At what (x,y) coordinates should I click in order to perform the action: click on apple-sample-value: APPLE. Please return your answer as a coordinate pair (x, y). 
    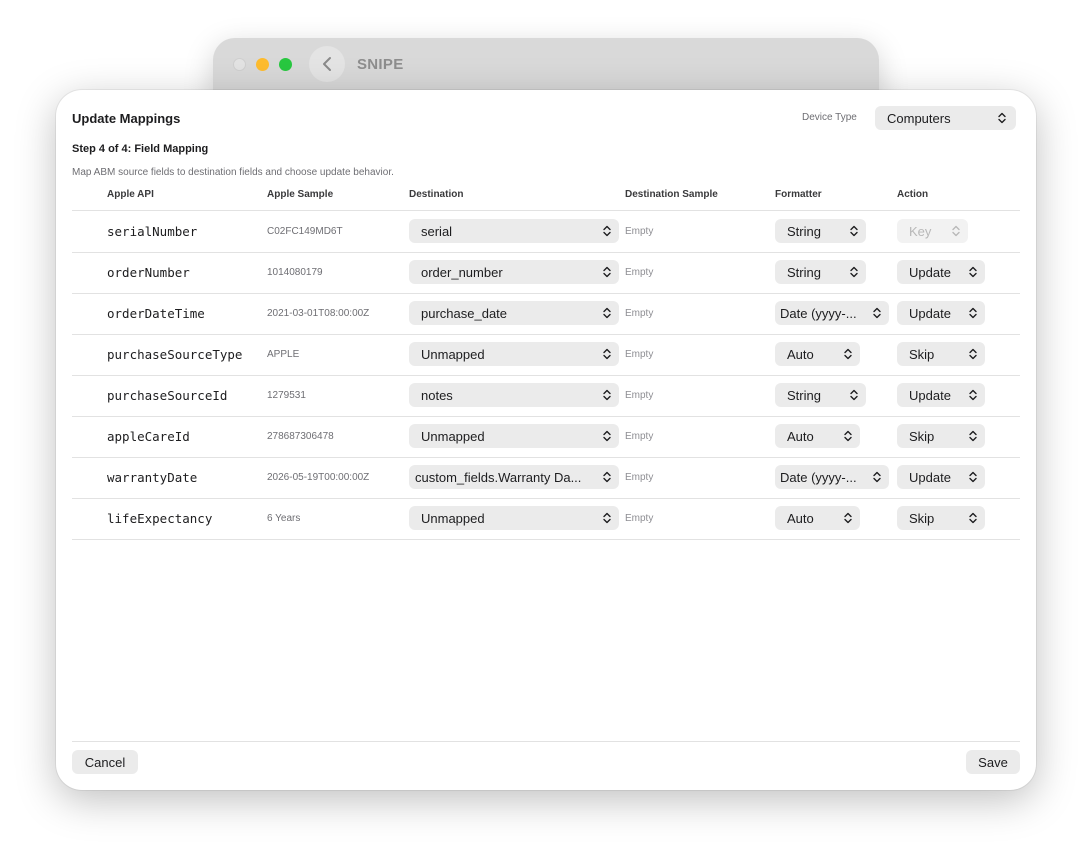
    Looking at the image, I should click on (283, 354).